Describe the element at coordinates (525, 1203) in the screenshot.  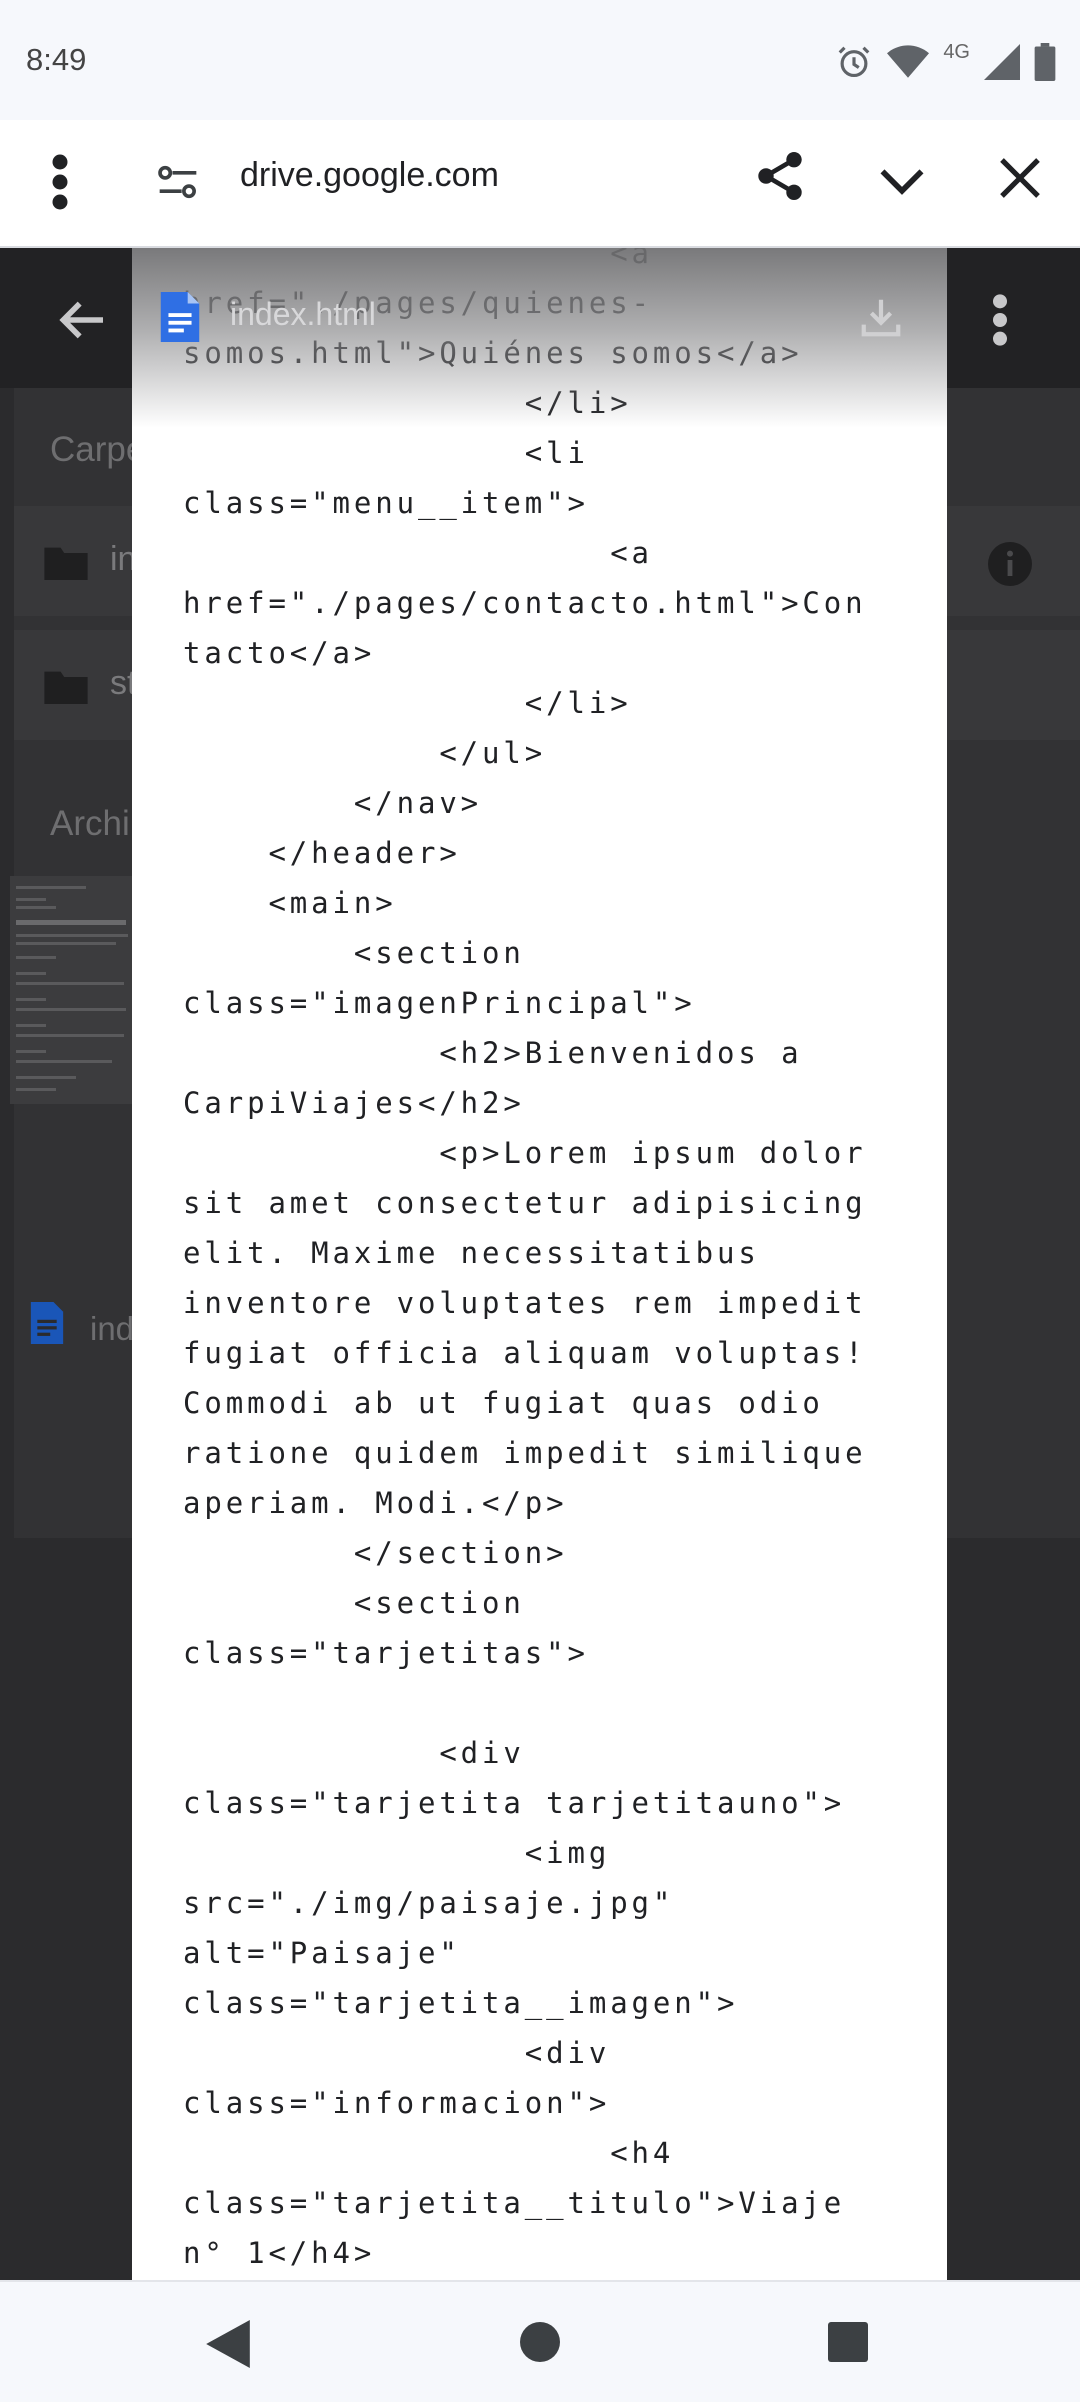
I see `code-line: sit amet consectetur adipisicing` at that location.